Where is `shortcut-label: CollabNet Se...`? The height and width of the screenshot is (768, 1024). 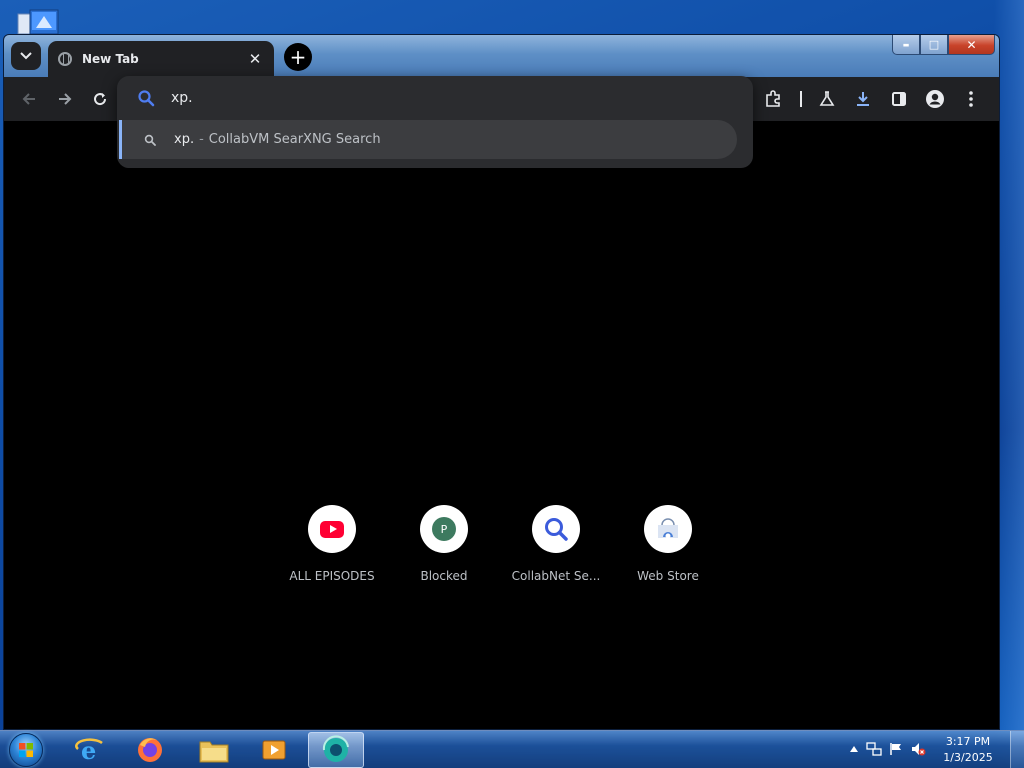
shortcut-label: CollabNet Se... is located at coordinates (556, 576).